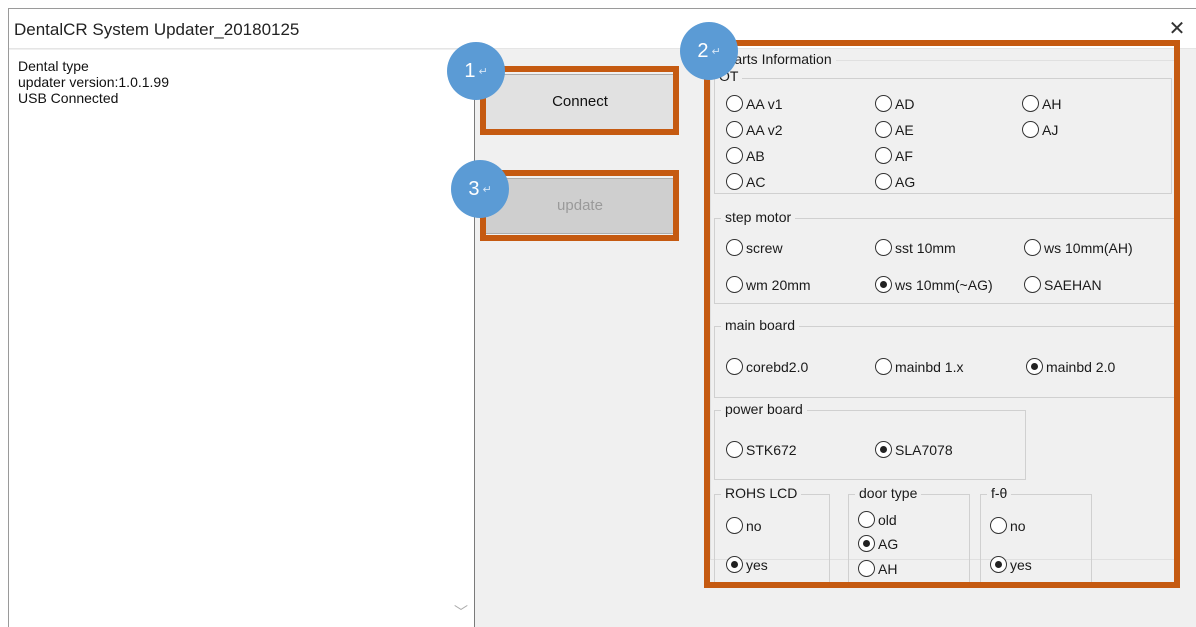  Describe the element at coordinates (703, 51) in the screenshot. I see `callout-number: 2` at that location.